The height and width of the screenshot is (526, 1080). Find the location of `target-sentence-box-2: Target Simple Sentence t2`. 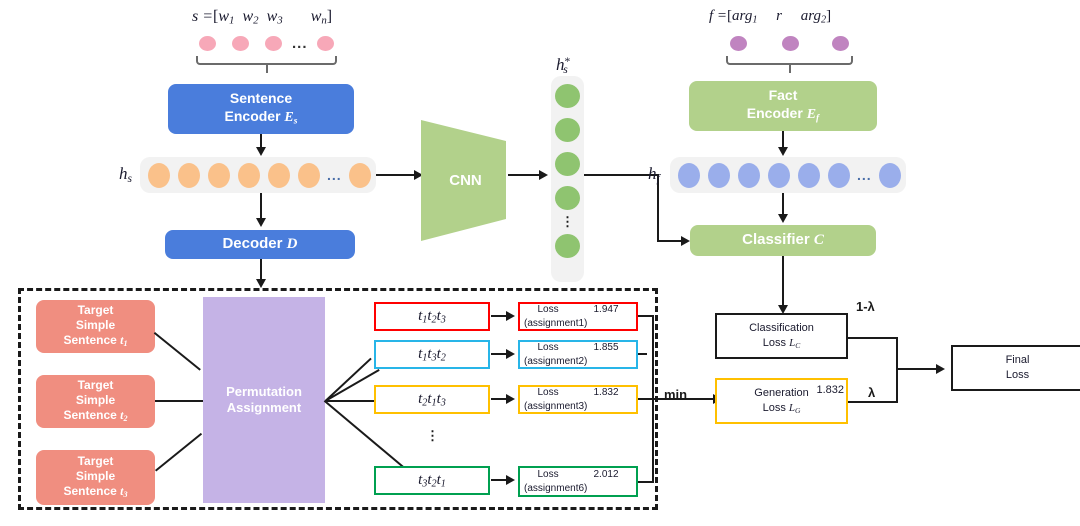

target-sentence-box-2: Target Simple Sentence t2 is located at coordinates (95, 401).